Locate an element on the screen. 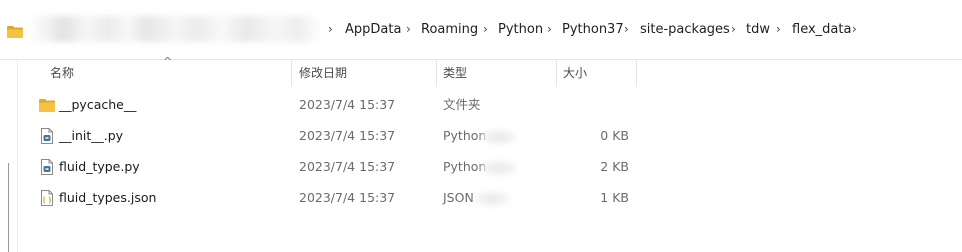 The image size is (962, 252). file-row-init-py: __init__.py 2023/7/4 15:37 Python 0 KB is located at coordinates (340, 136).